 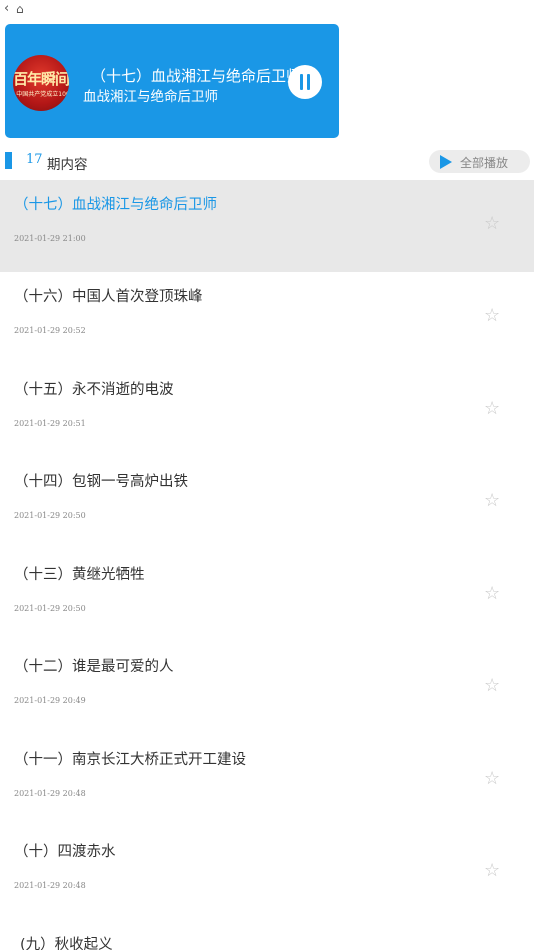 What do you see at coordinates (115, 205) in the screenshot?
I see `episode-title: （十七）血战湘江与绝命后卫师` at bounding box center [115, 205].